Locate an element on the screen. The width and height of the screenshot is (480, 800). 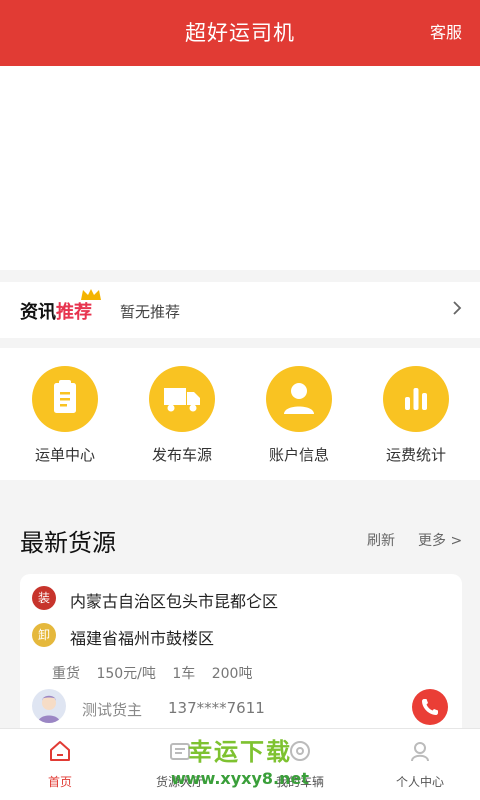
owner-phone: 137****7611 is located at coordinates (216, 708).